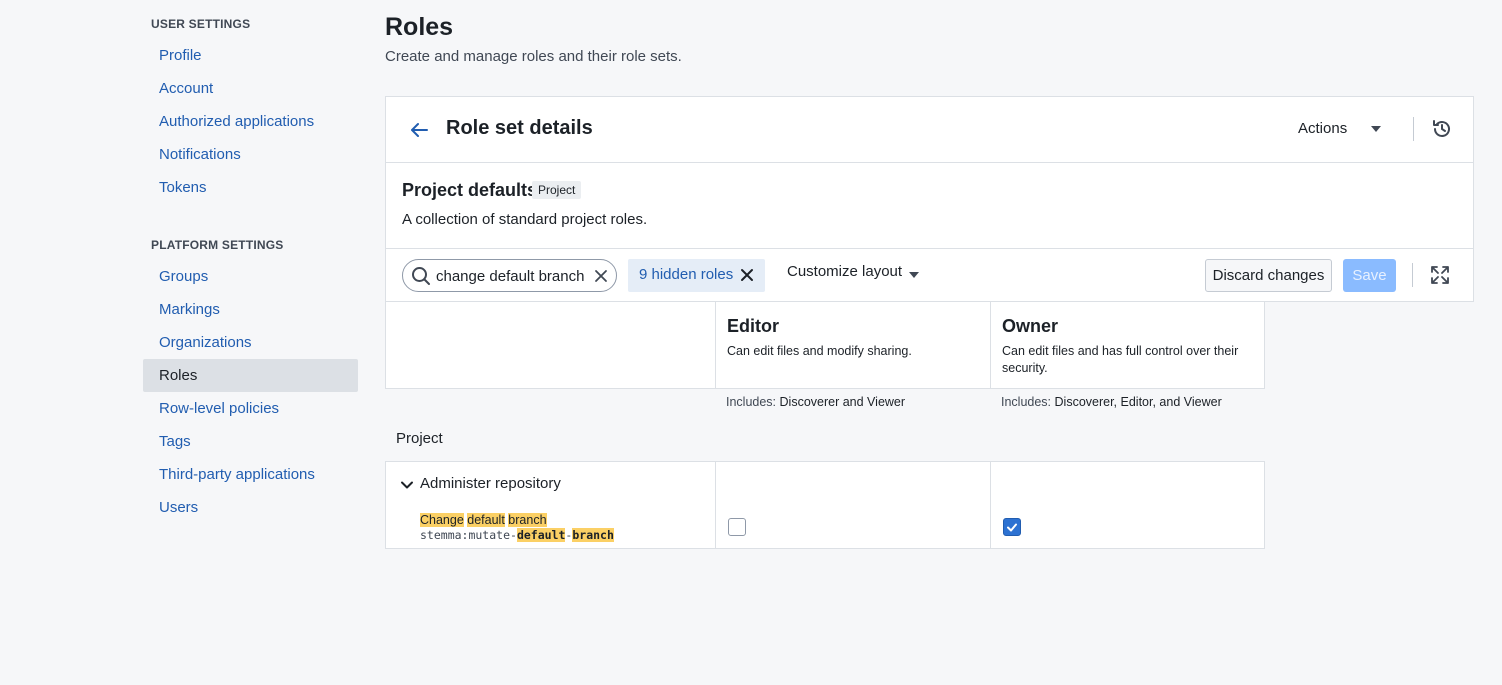 Image resolution: width=1502 pixels, height=685 pixels. What do you see at coordinates (419, 438) in the screenshot?
I see `permission-group-label: Project` at bounding box center [419, 438].